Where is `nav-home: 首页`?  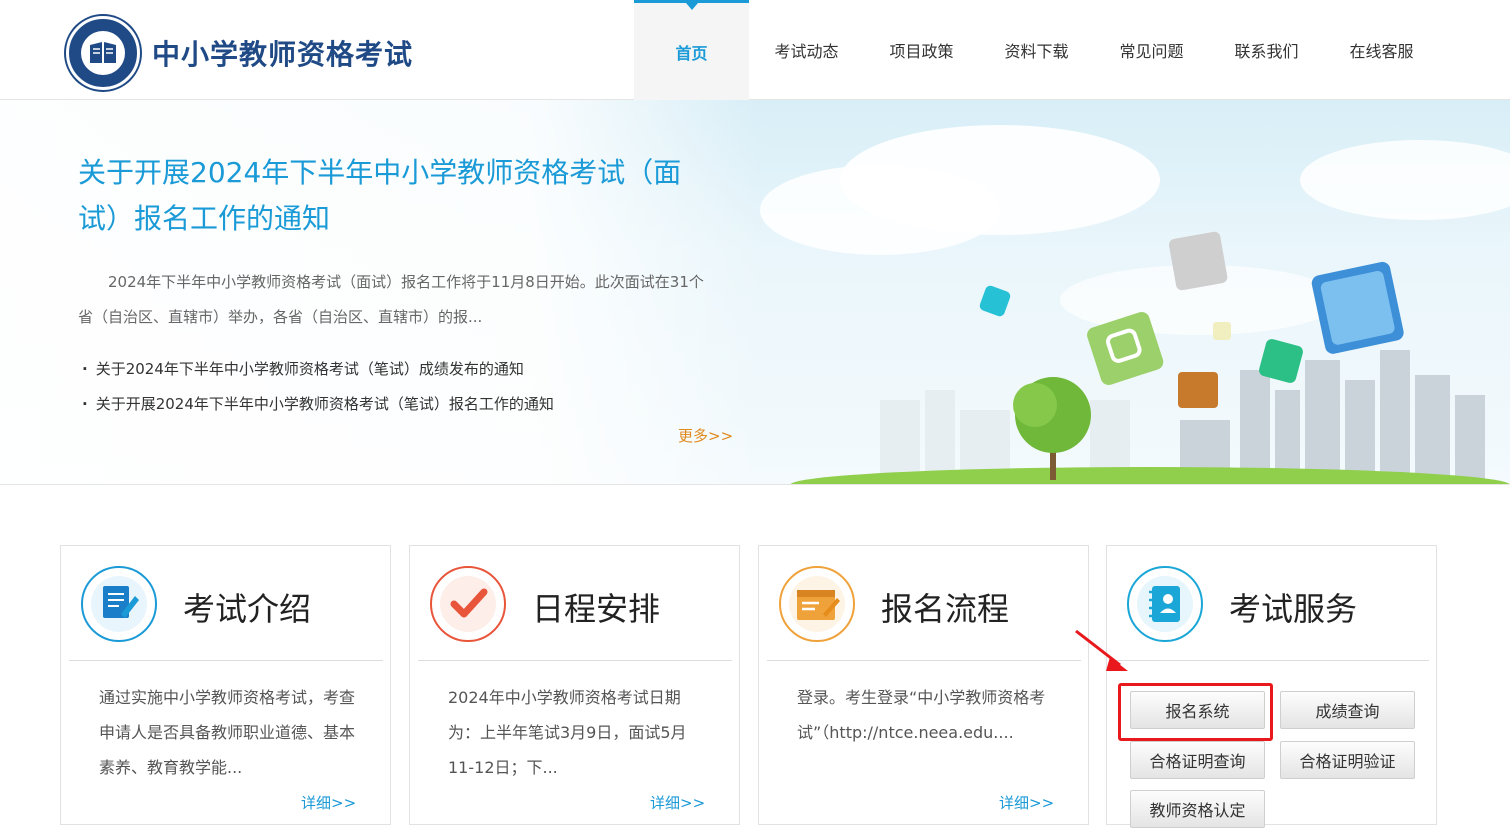 nav-home: 首页 is located at coordinates (691, 50).